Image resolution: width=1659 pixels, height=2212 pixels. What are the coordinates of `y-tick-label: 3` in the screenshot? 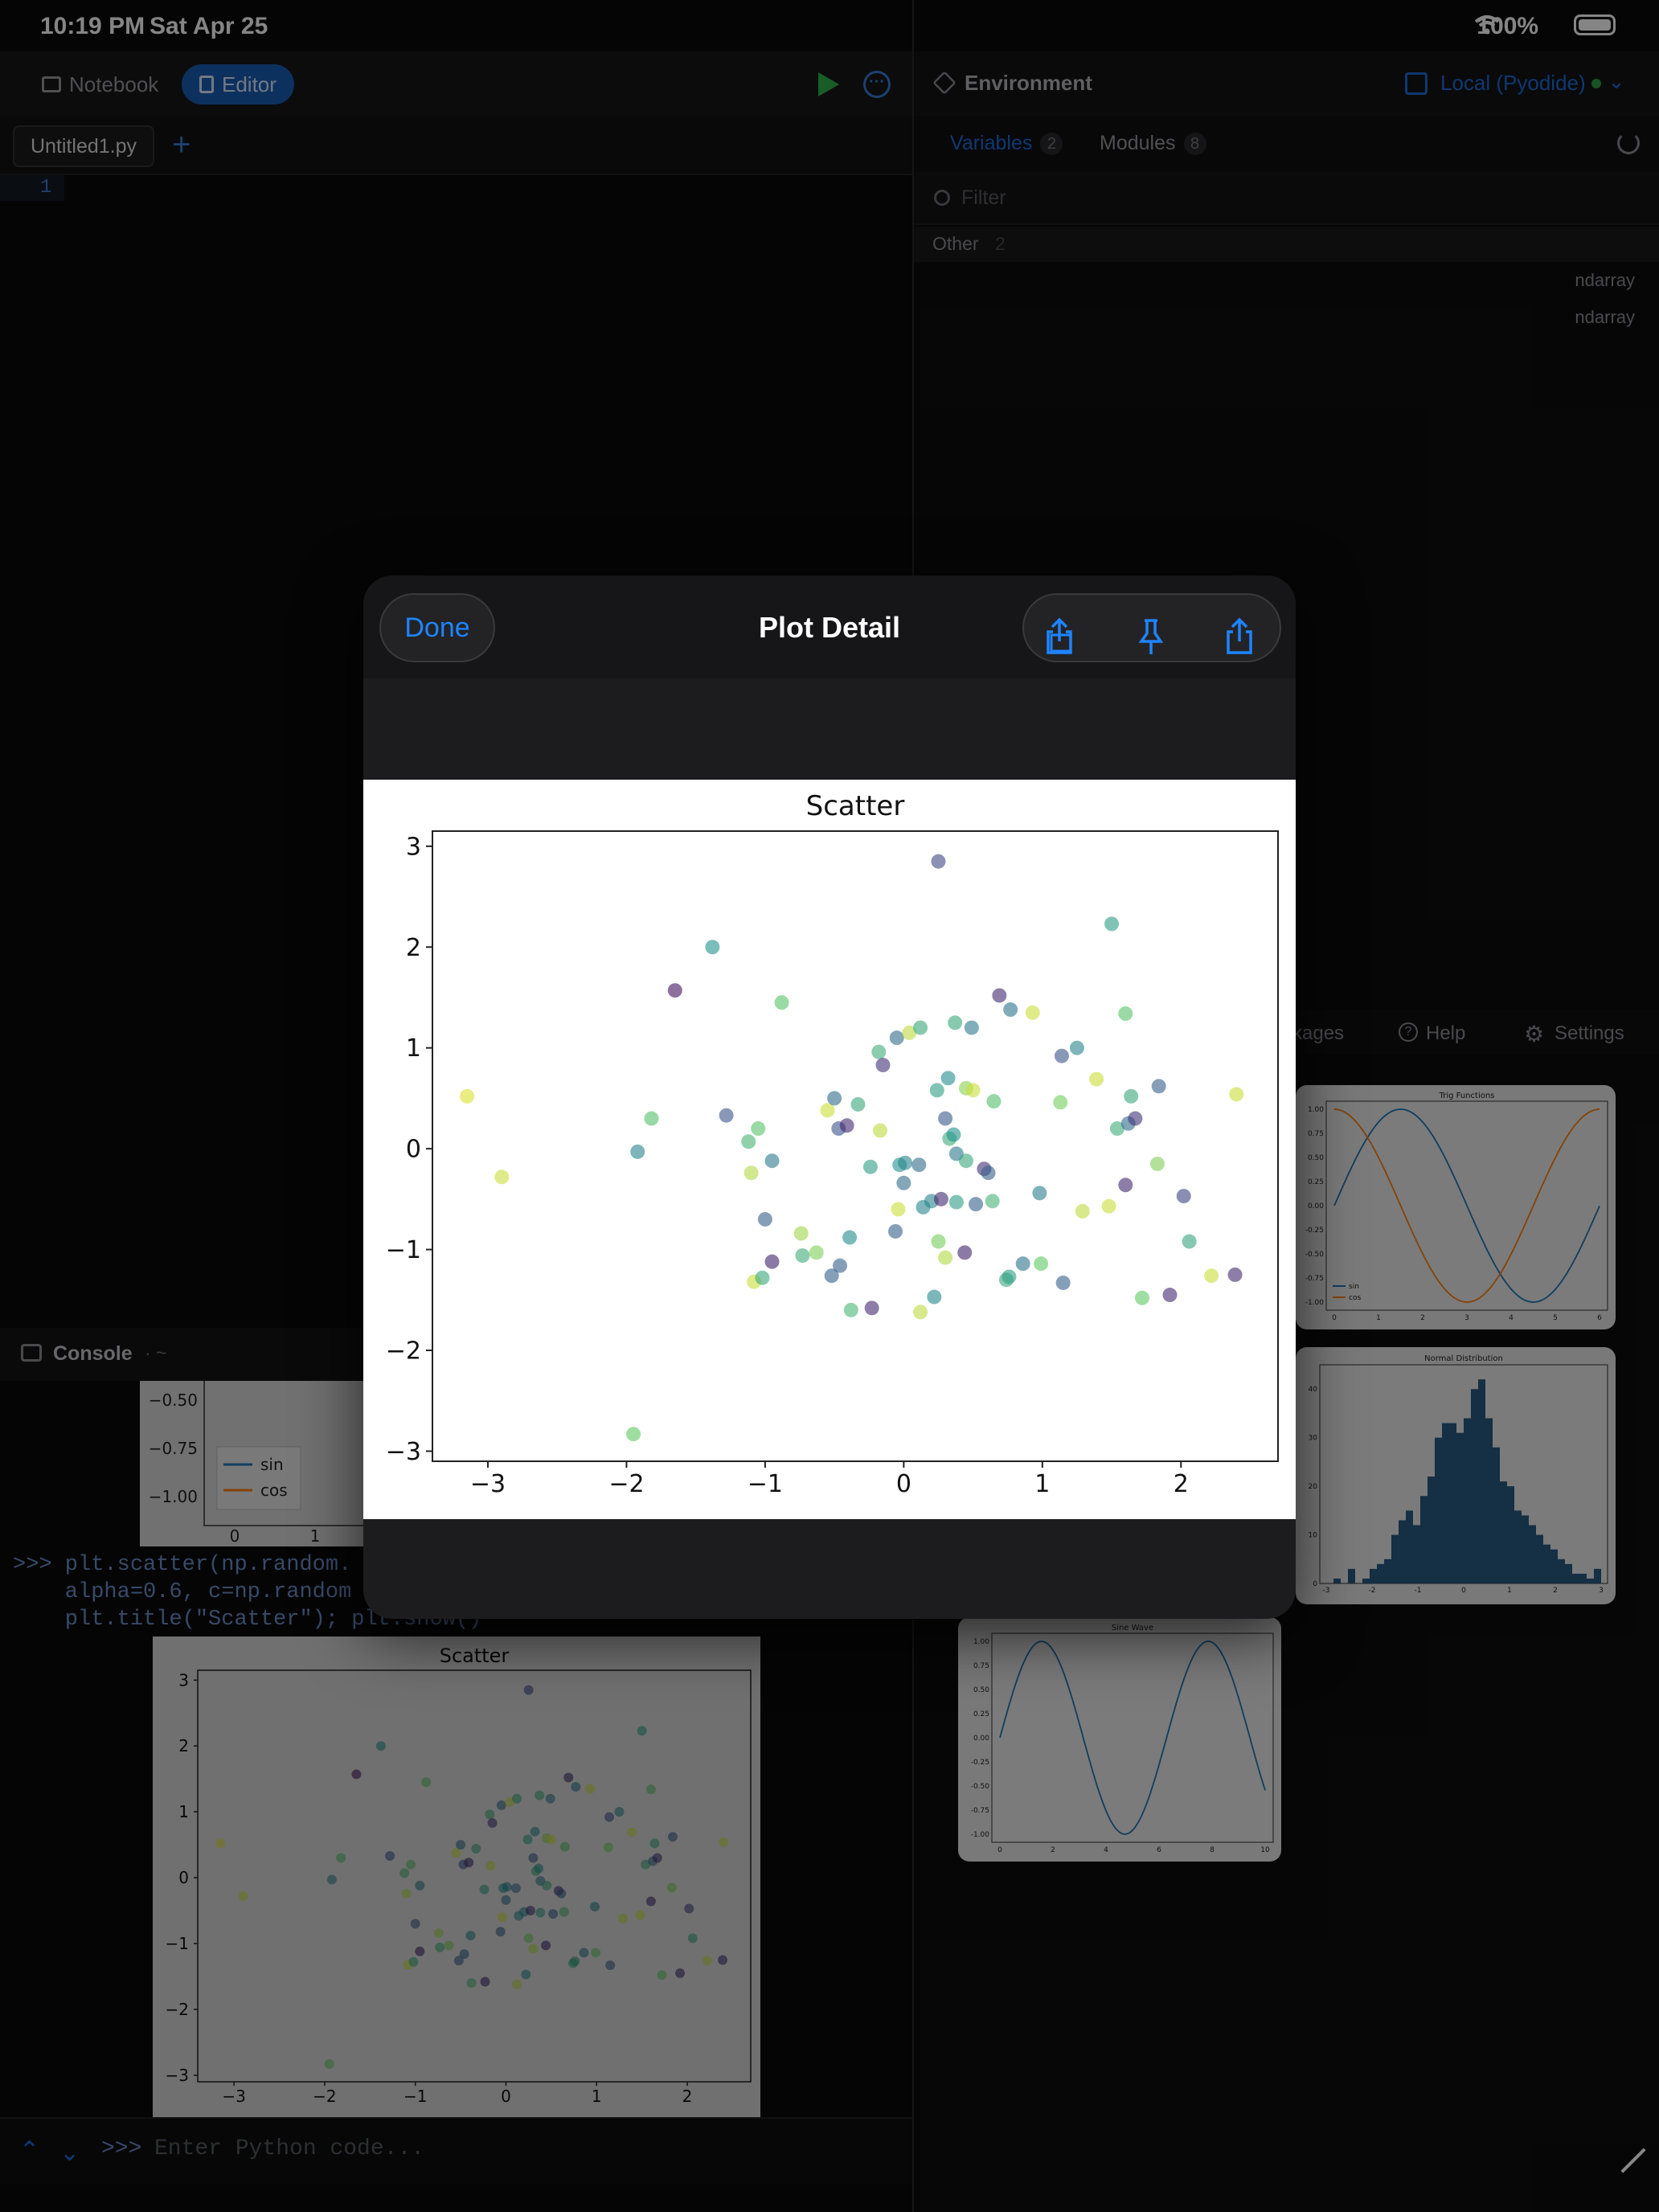 It's located at (413, 847).